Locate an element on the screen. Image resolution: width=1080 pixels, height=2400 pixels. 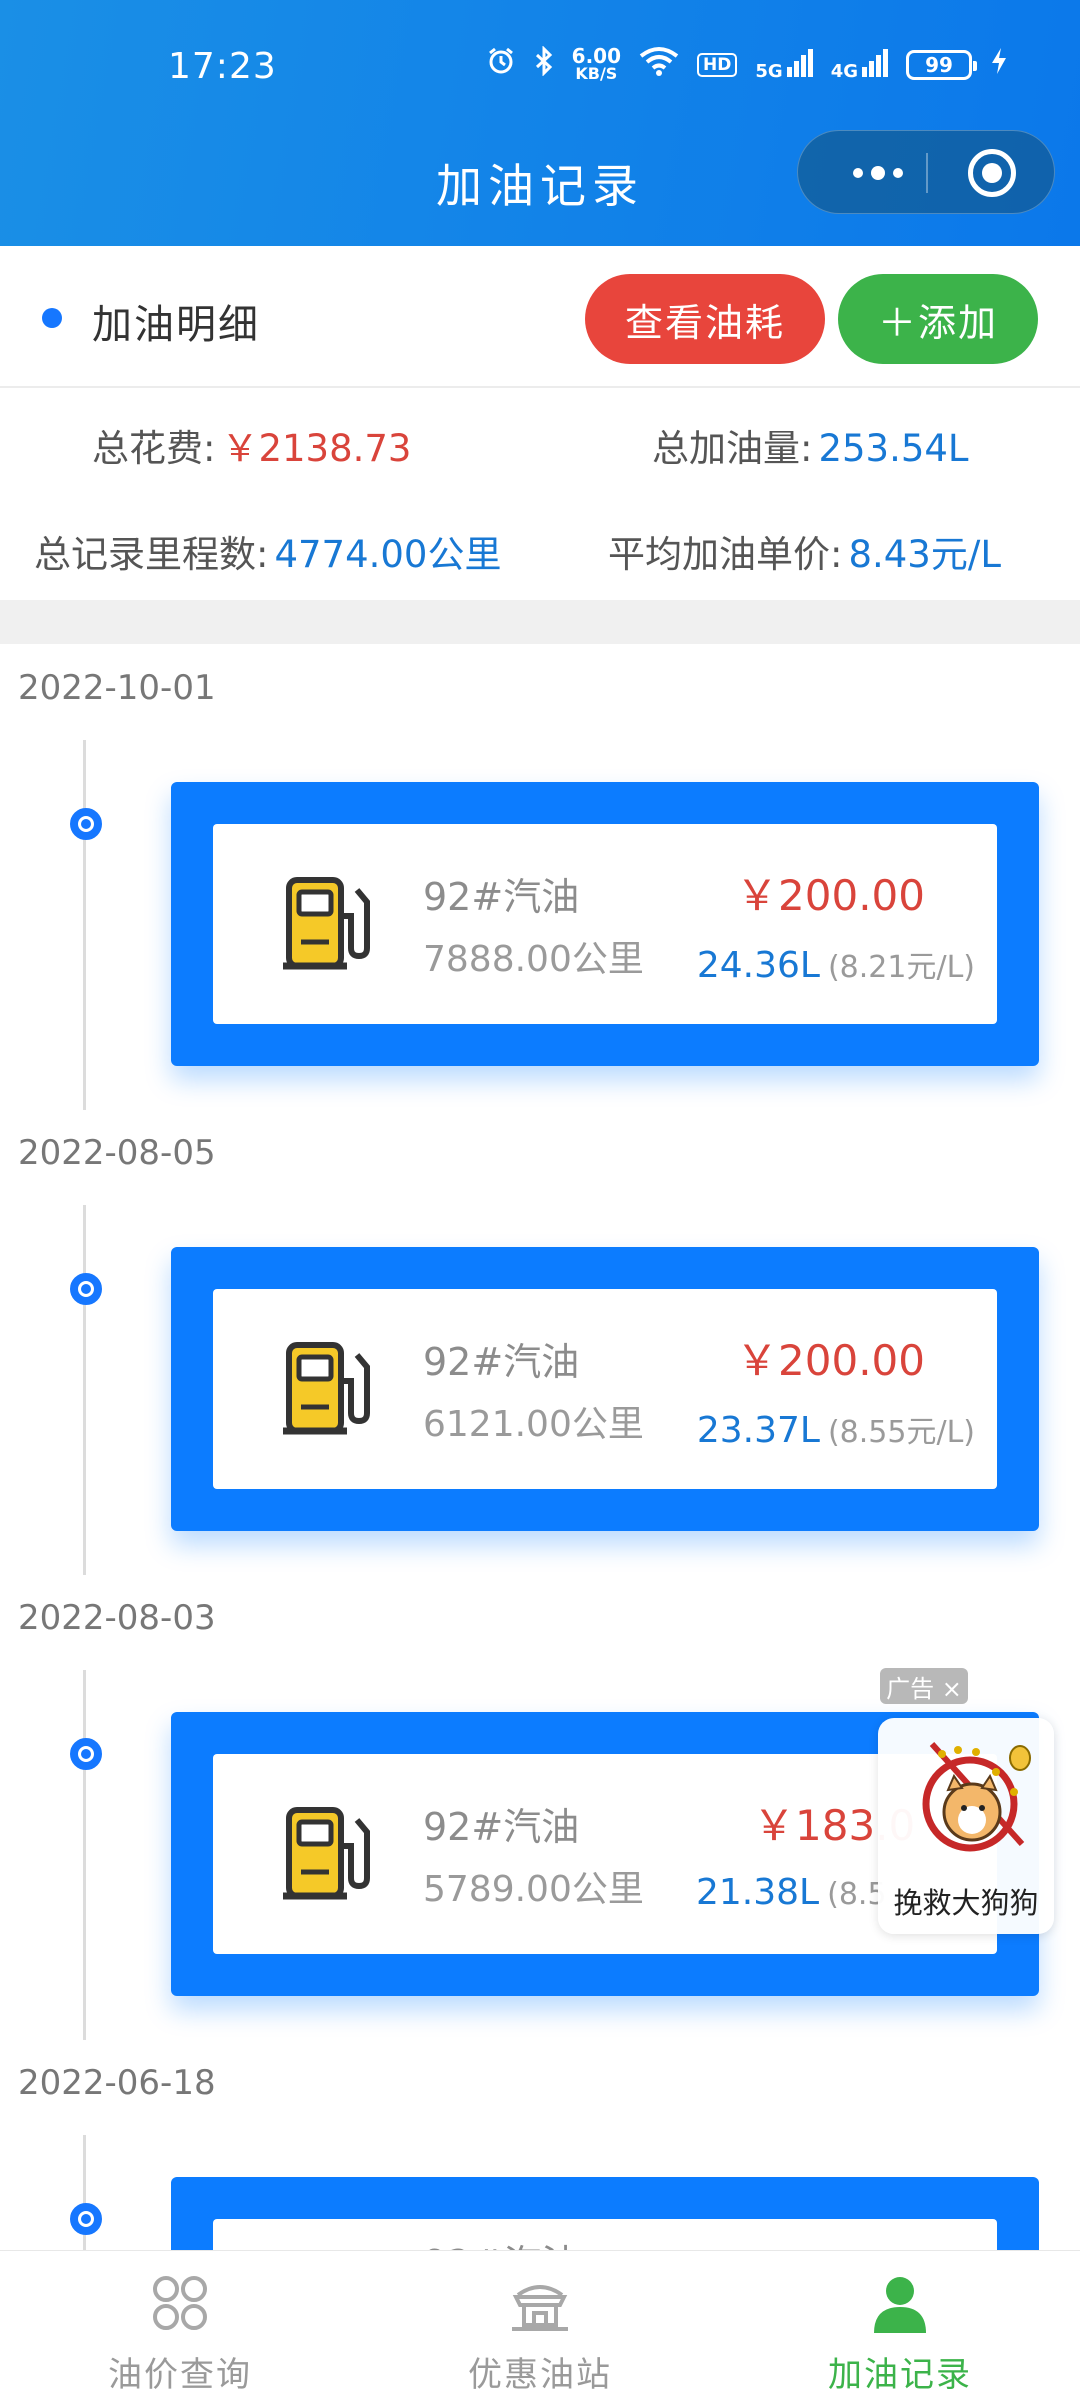
status-icons: 6.00 KB/S HD 5G 4G 99 is located at coordinates (747, 64).